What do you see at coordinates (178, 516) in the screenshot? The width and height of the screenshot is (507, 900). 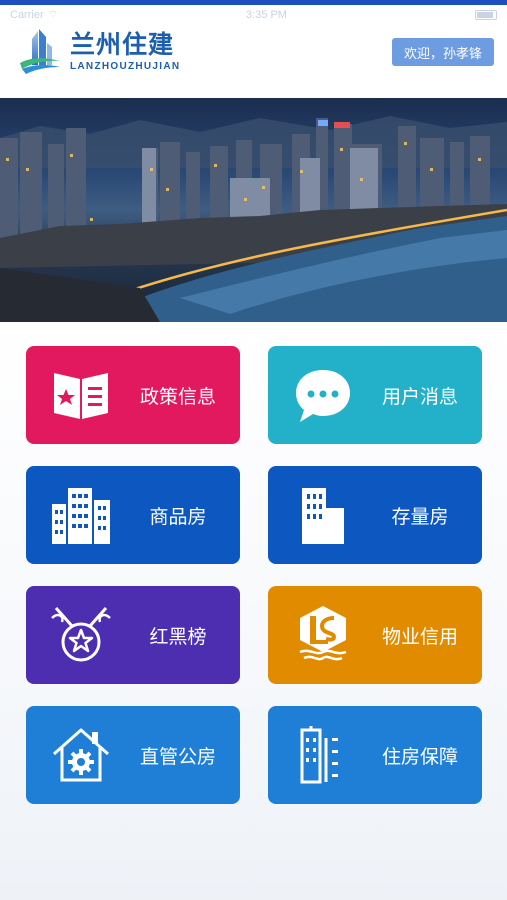 I see `tile-label: 商品房` at bounding box center [178, 516].